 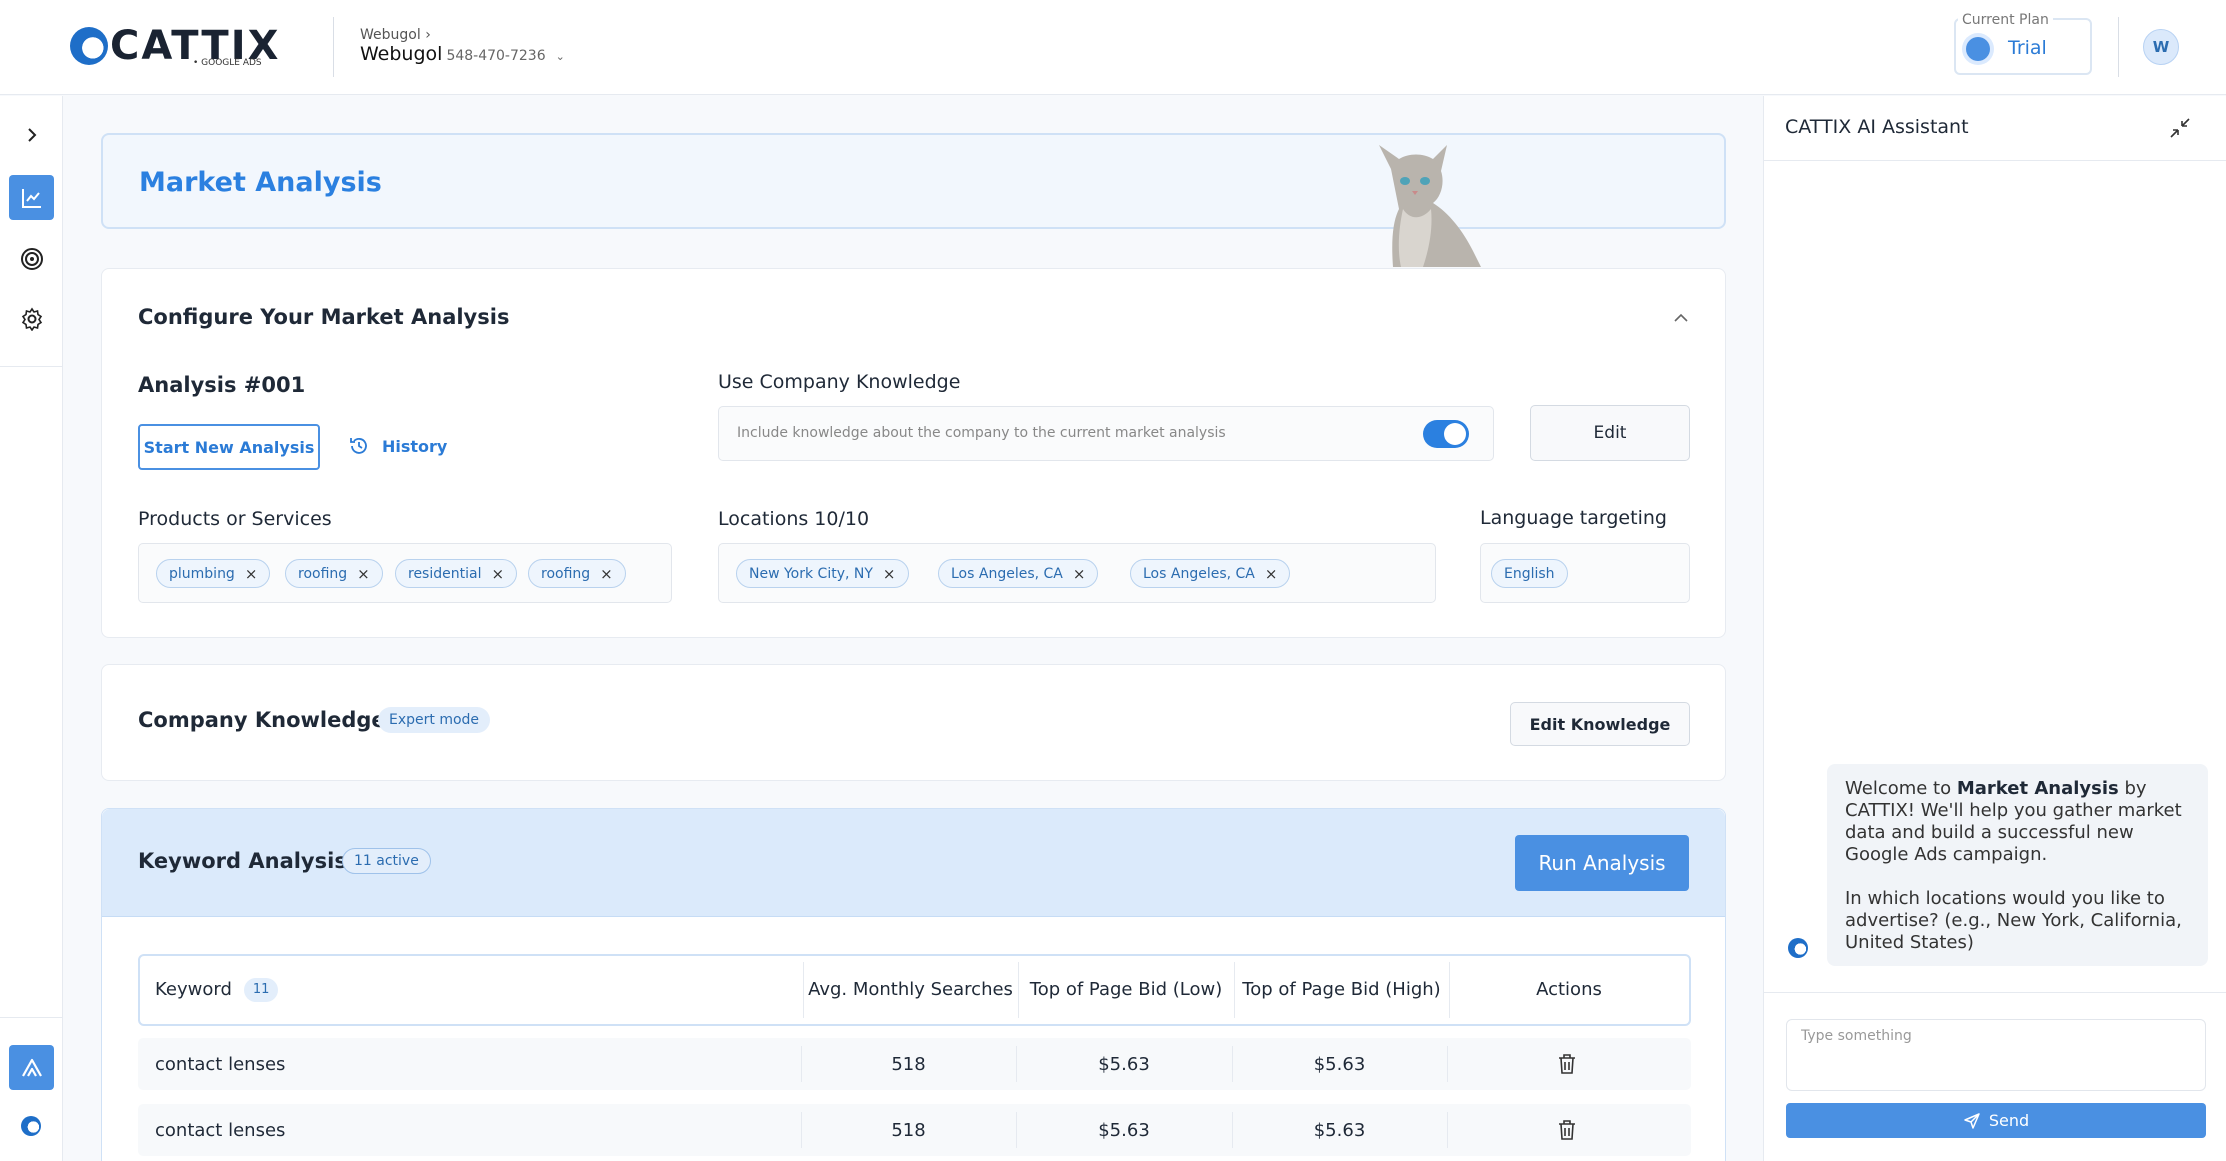 I want to click on expand-sidebar-button, so click(x=31, y=134).